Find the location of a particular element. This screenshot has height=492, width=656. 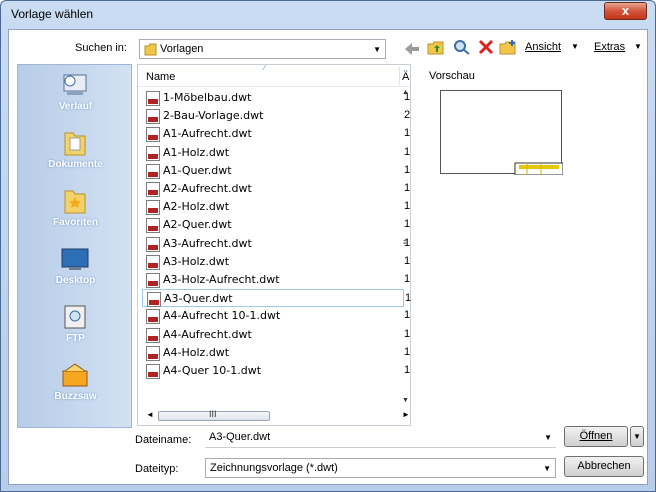

place-label: FTP is located at coordinates (75, 338).